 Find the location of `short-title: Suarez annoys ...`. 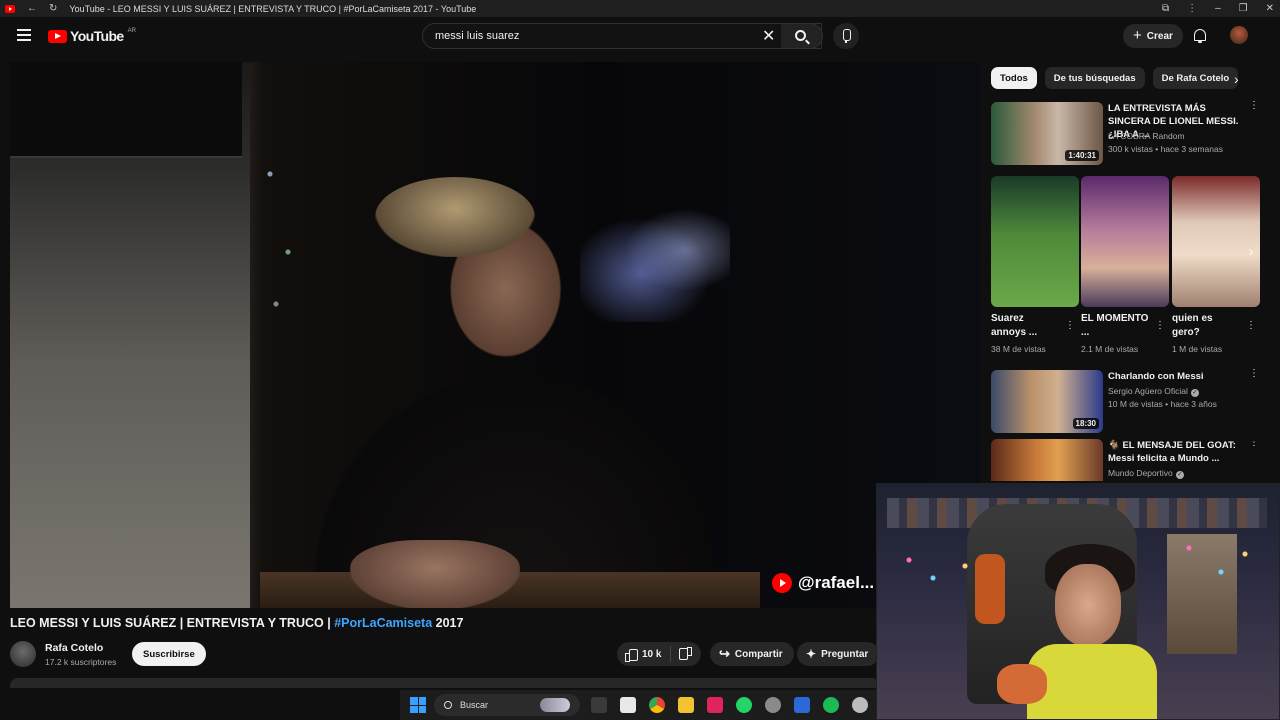

short-title: Suarez annoys ... is located at coordinates (1026, 326).